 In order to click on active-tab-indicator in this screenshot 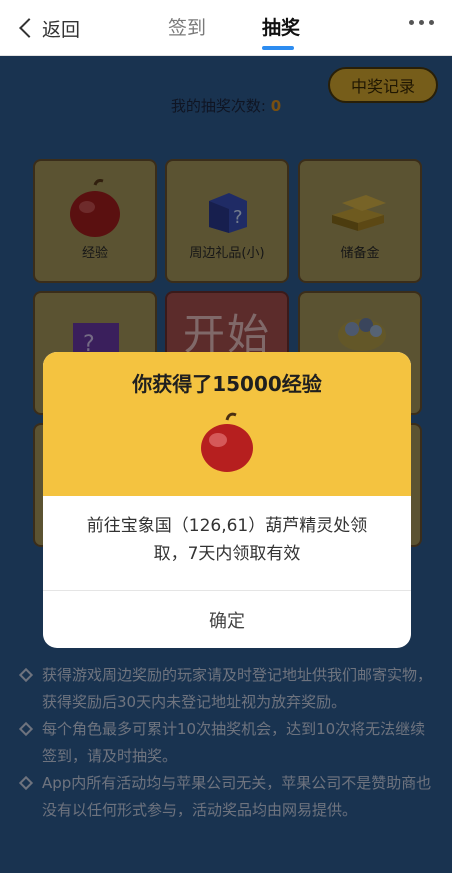, I will do `click(278, 48)`.